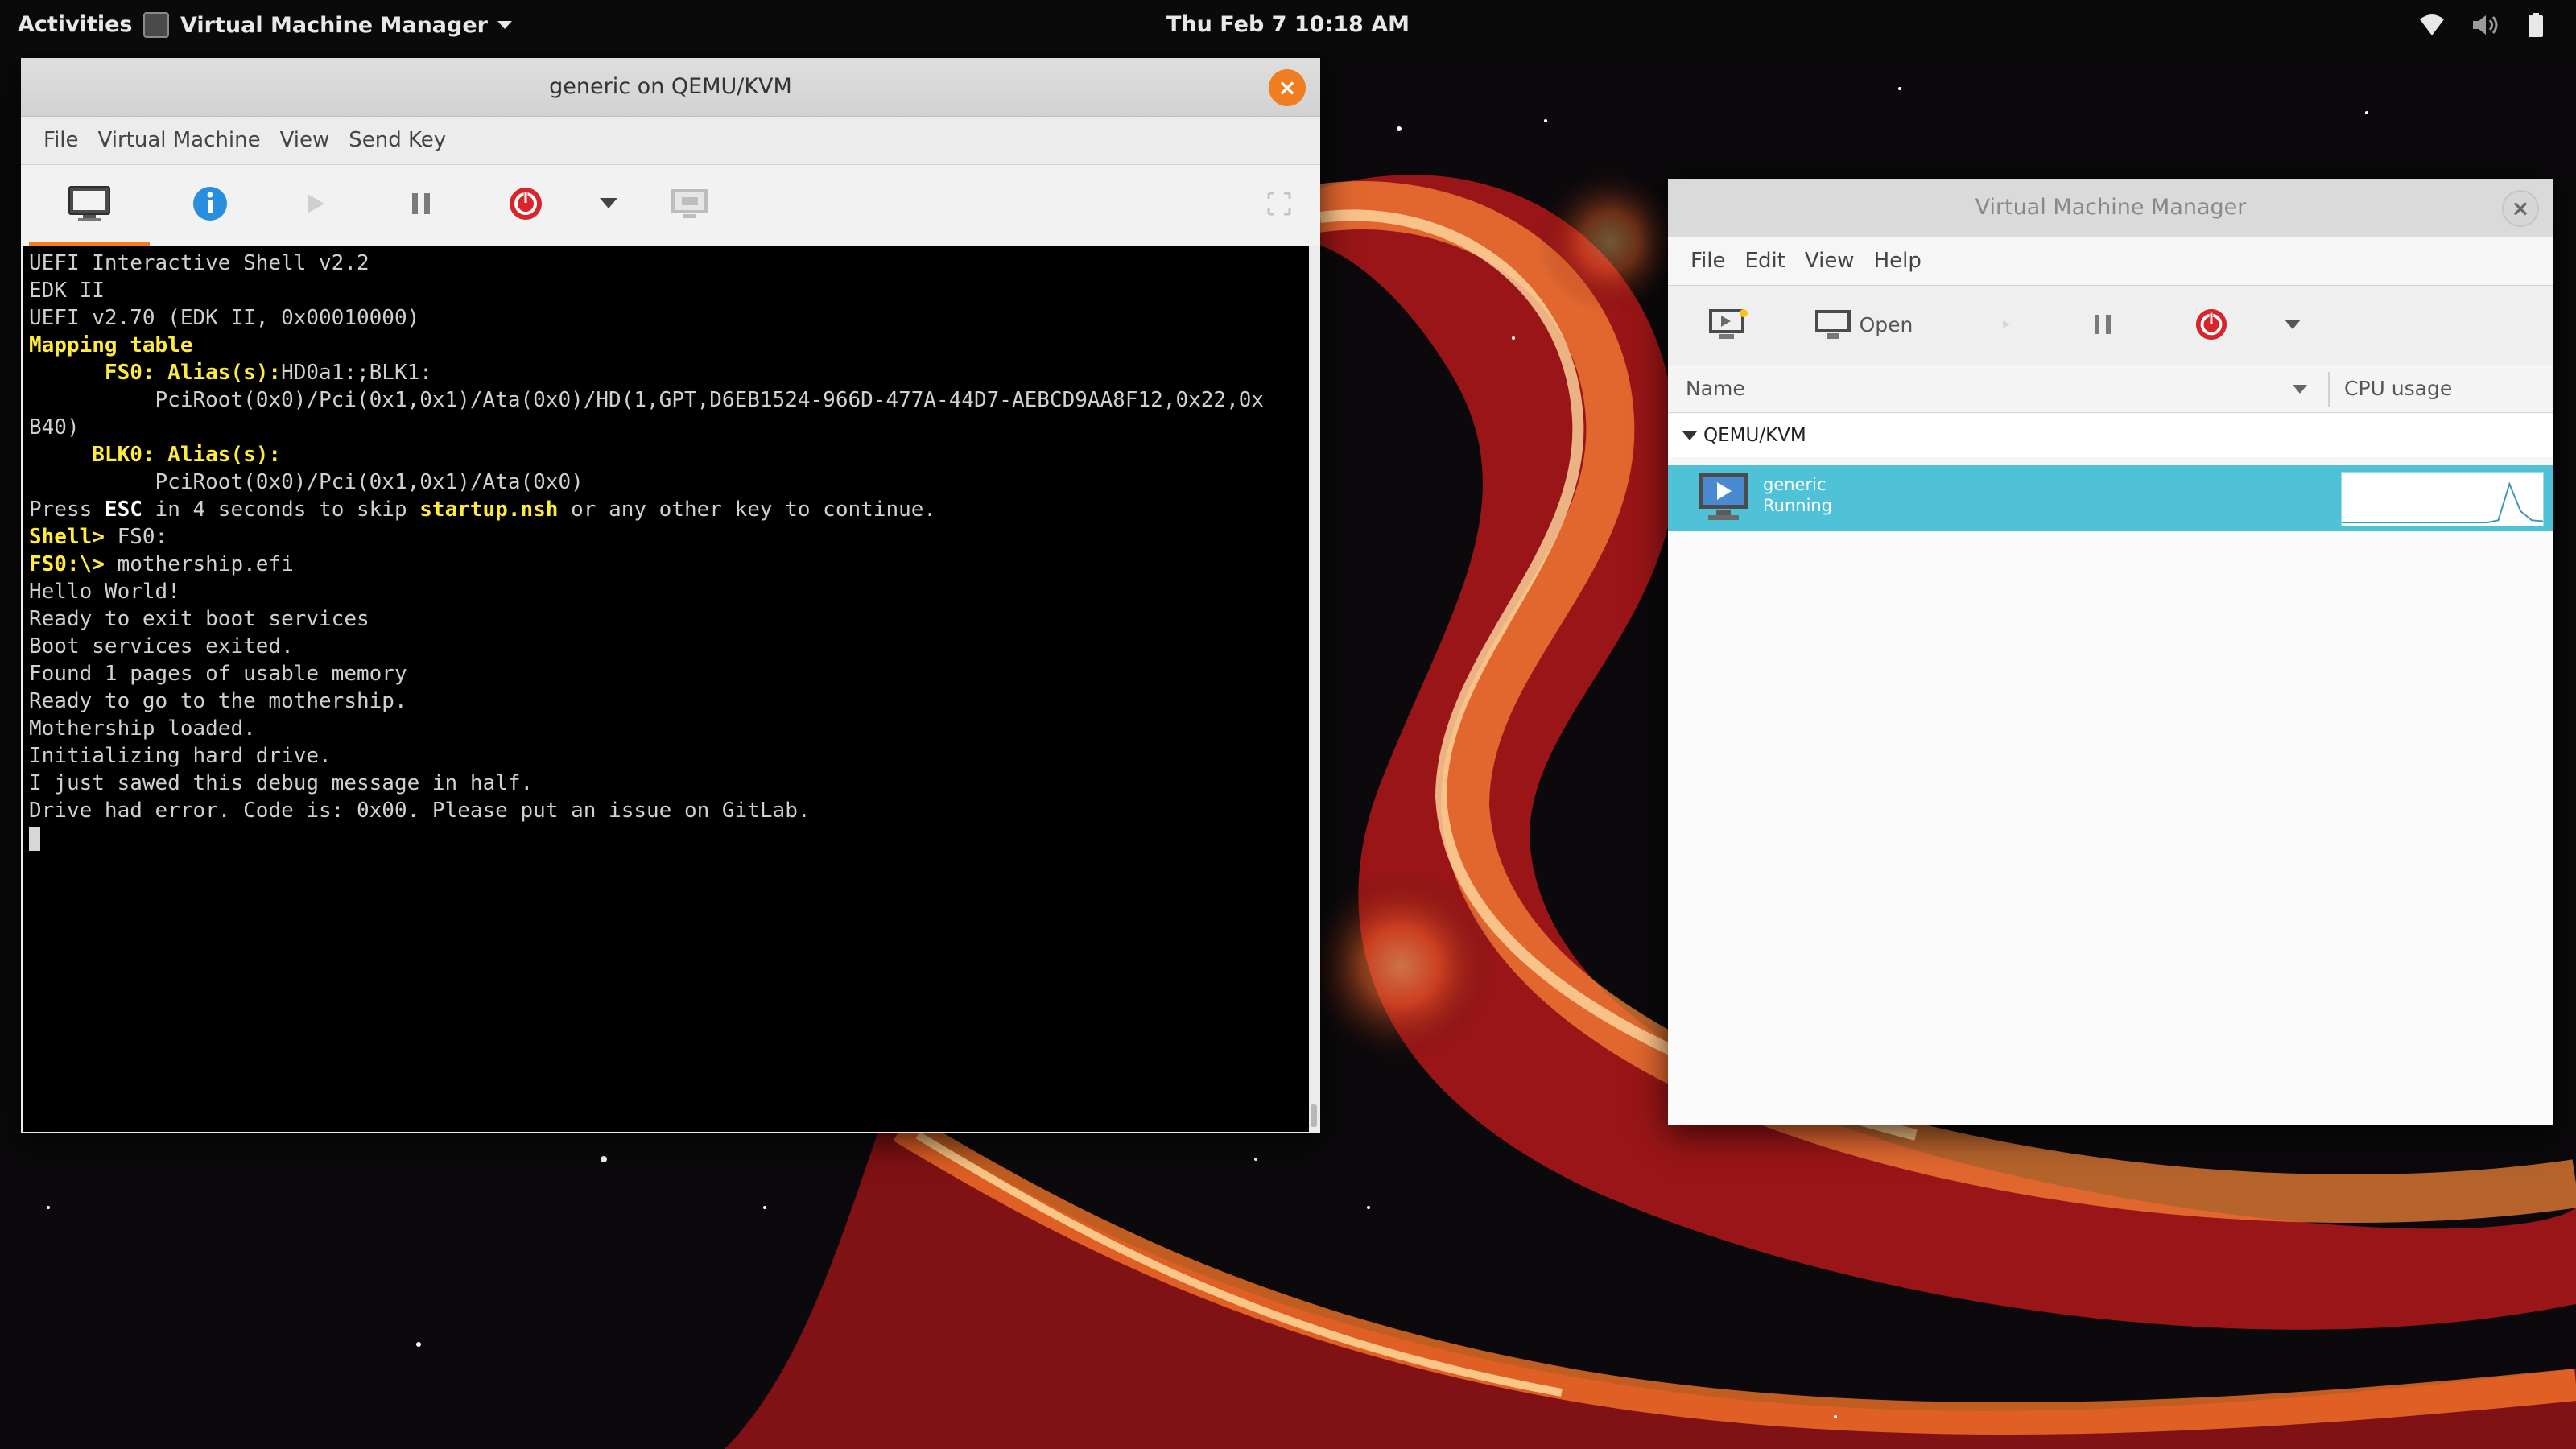  I want to click on dropdown-icon, so click(608, 203).